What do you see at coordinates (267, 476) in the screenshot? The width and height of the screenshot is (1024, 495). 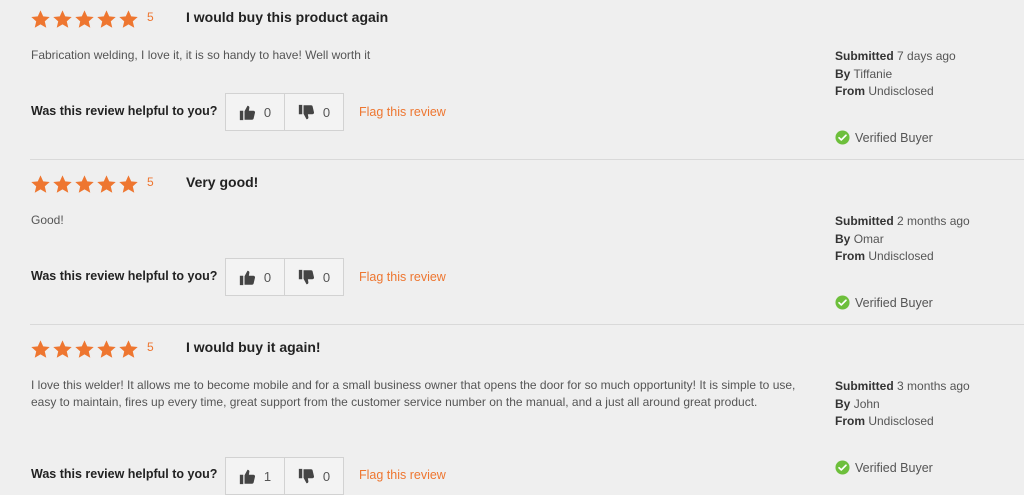 I see `helpful-yes-count: 1` at bounding box center [267, 476].